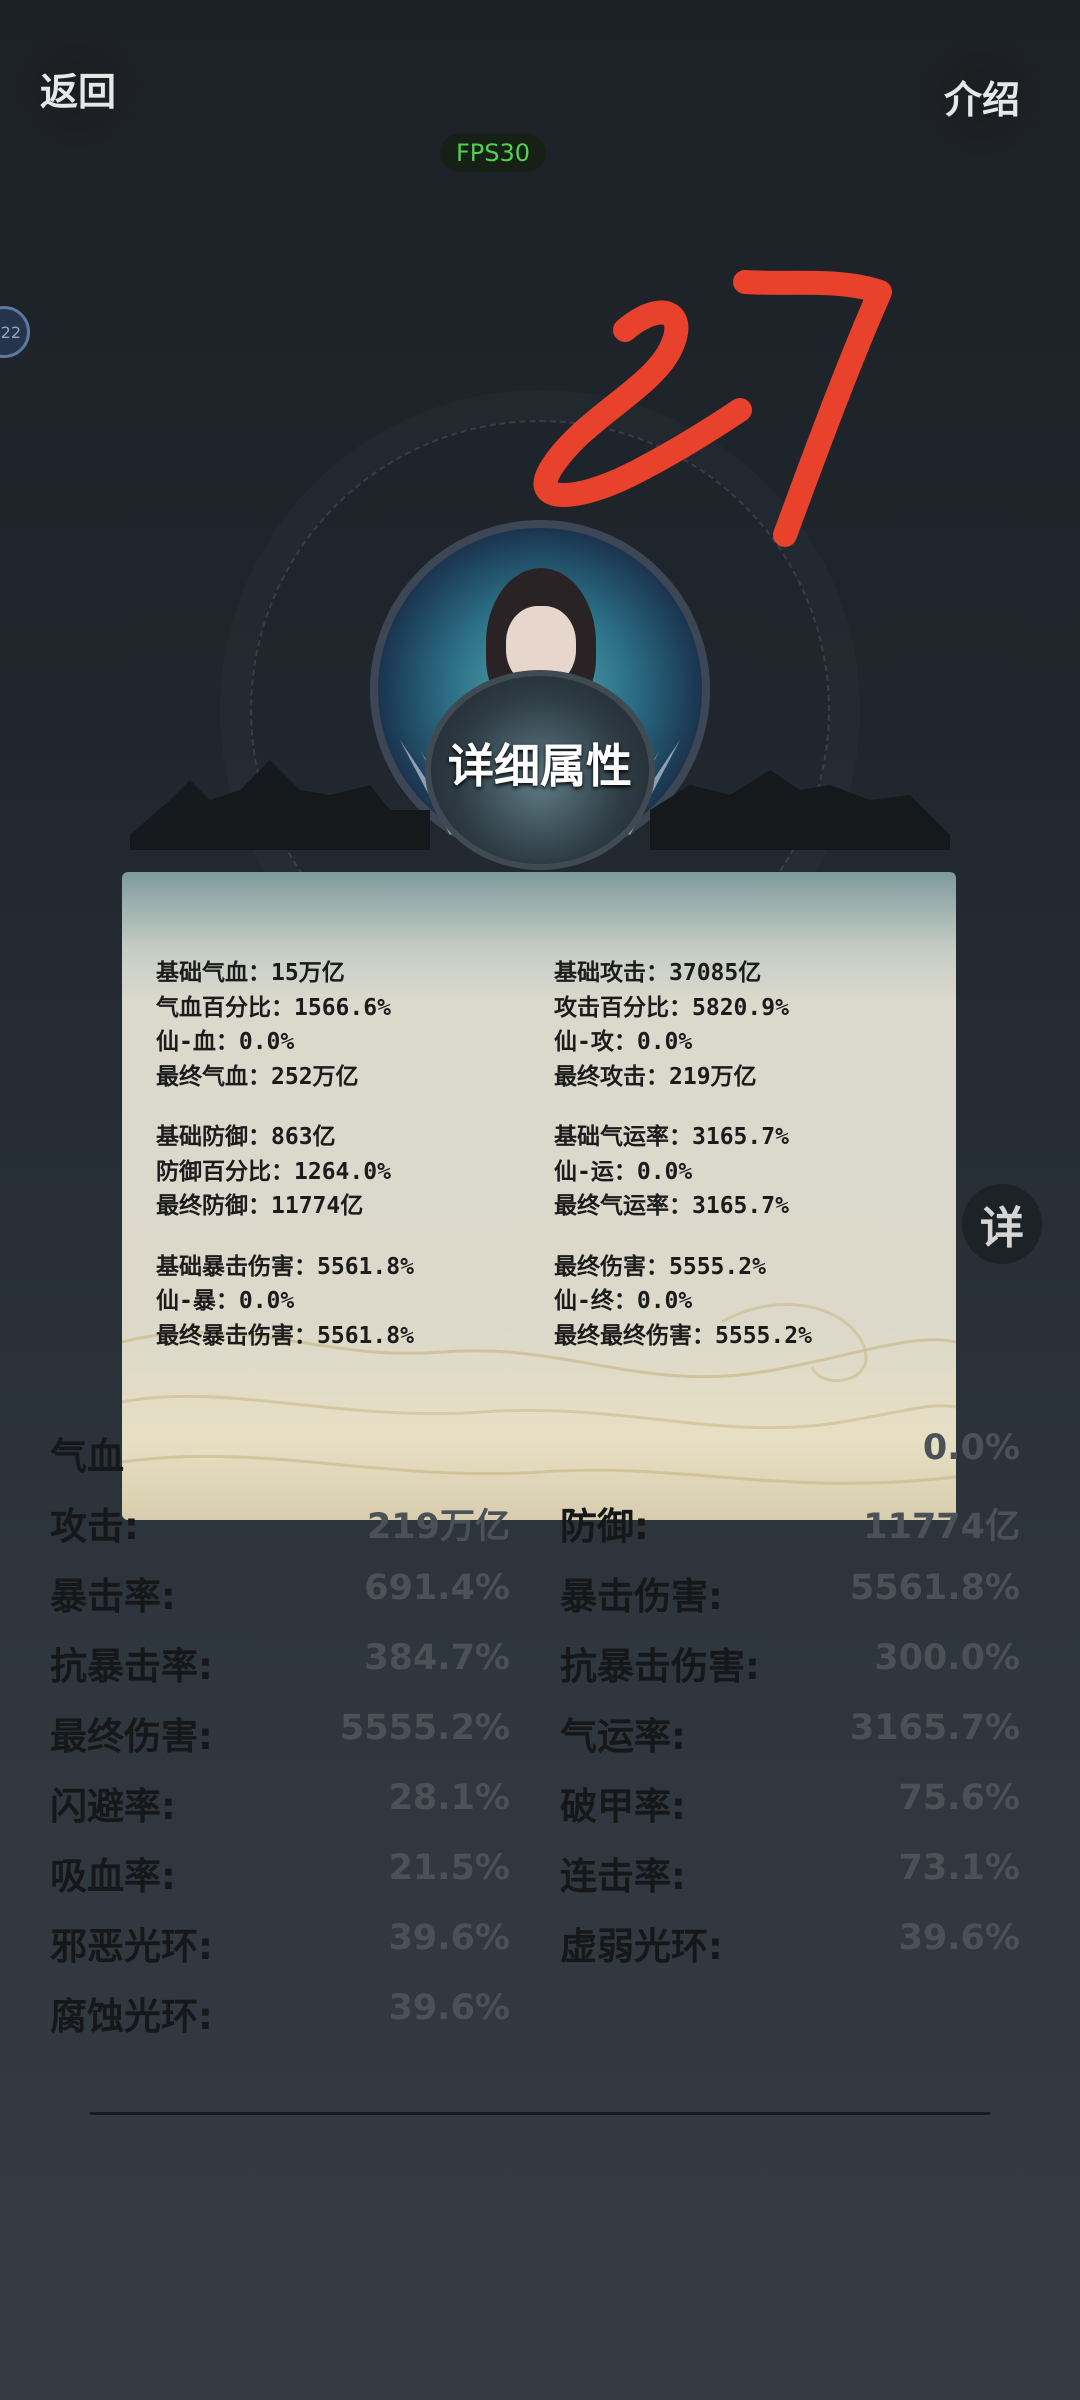  Describe the element at coordinates (623, 1876) in the screenshot. I see `attribute-label: 连击率:` at that location.